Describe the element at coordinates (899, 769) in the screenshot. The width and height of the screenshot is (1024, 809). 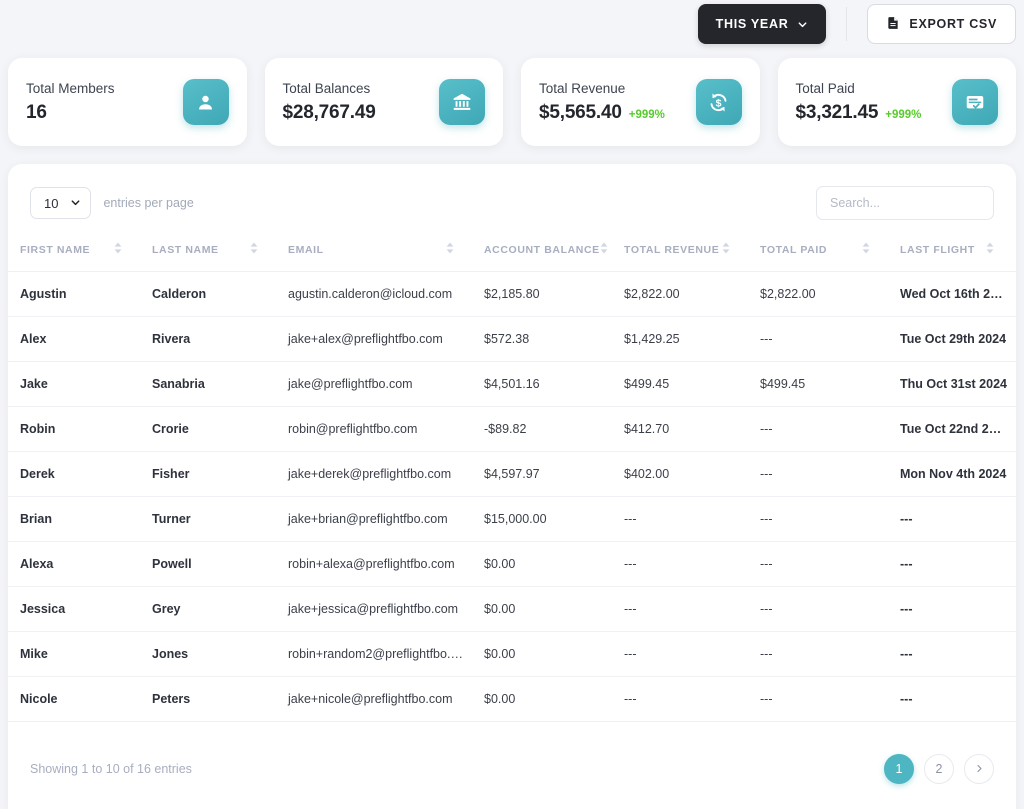
I see `pagination-page-1: 1` at that location.